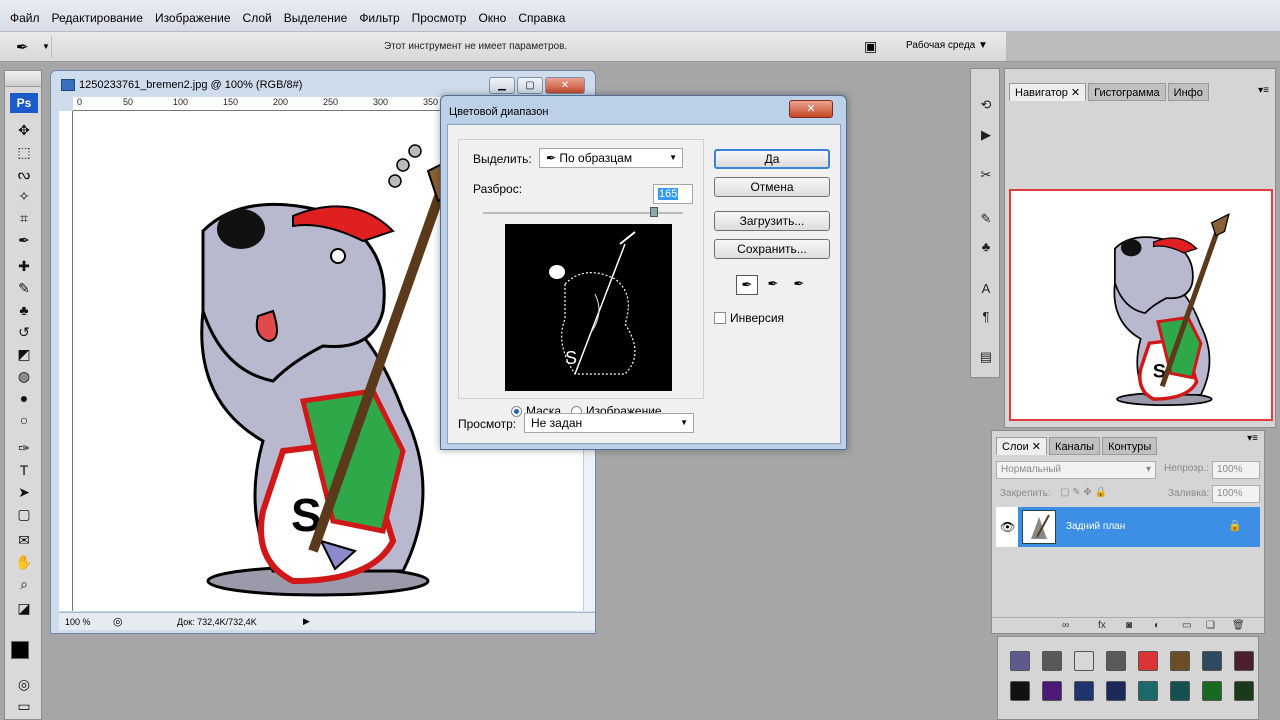  Describe the element at coordinates (24, 706) in the screenshot. I see `screen-mode-icon: ▭` at that location.